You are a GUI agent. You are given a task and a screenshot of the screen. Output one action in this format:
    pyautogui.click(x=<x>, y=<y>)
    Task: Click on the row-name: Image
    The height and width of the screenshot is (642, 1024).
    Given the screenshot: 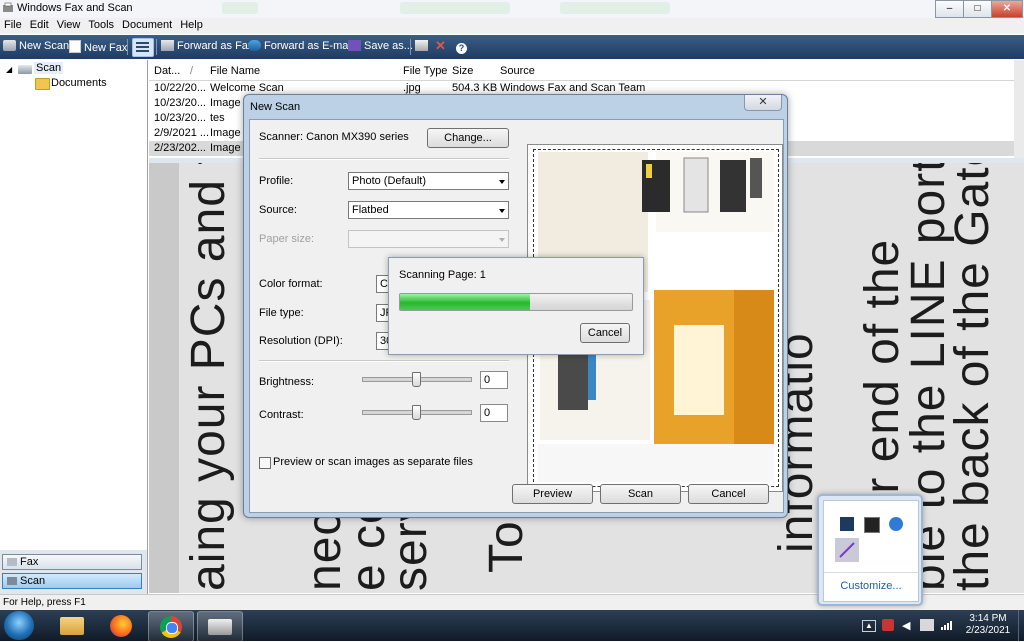 What is the action you would take?
    pyautogui.click(x=225, y=103)
    